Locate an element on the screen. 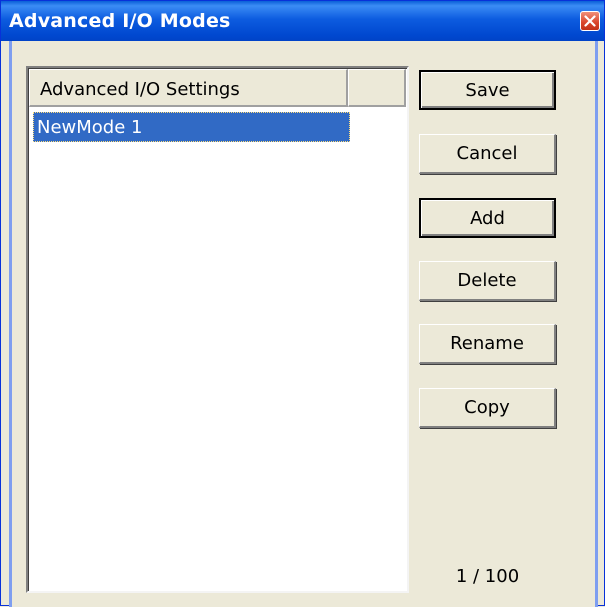 The image size is (605, 607). close-icon is located at coordinates (590, 21).